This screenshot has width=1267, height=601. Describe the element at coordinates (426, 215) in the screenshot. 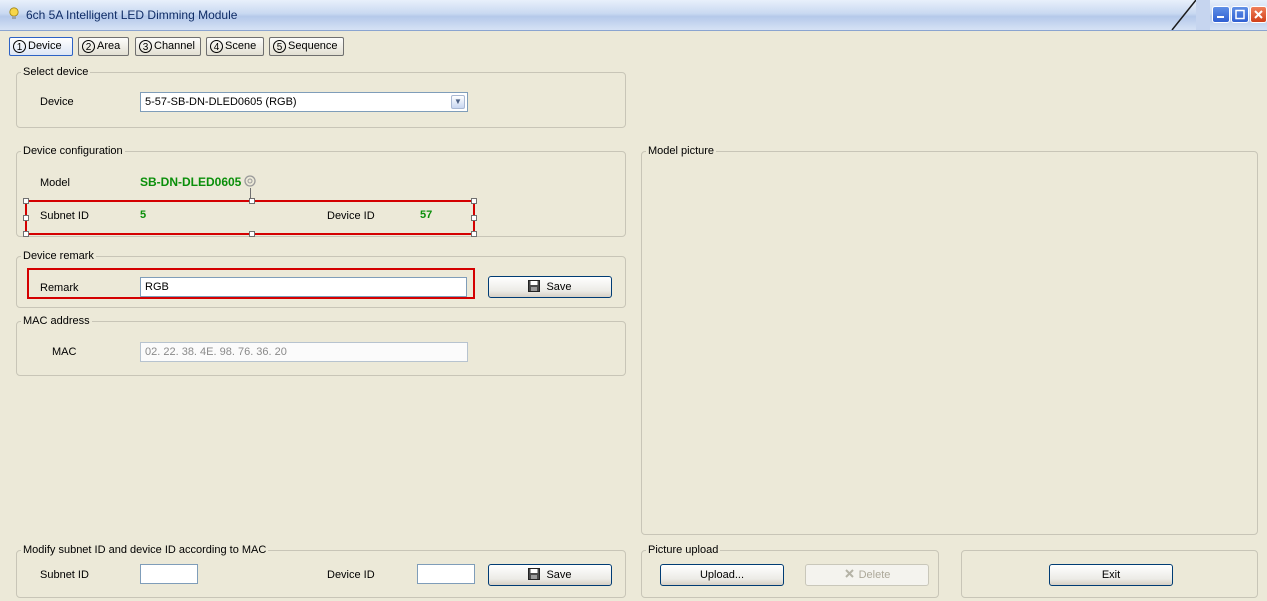

I see `device-id-value: 57` at that location.